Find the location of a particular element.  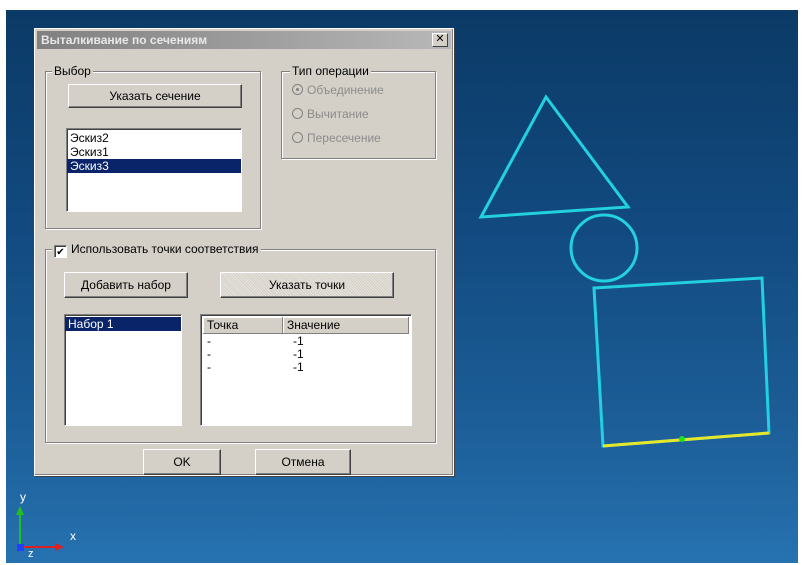

radio-union: Объединение is located at coordinates (338, 90).